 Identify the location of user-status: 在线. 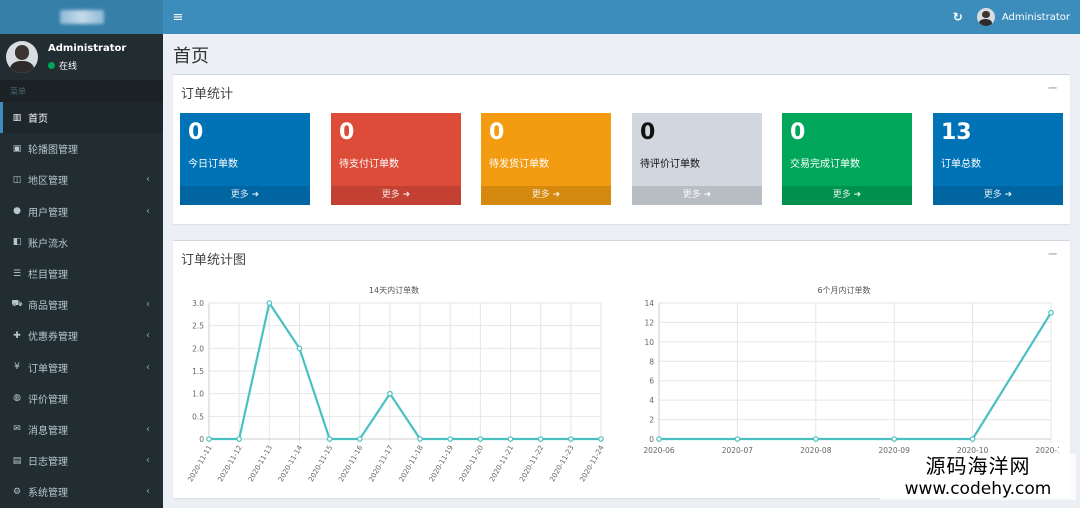
(87, 65).